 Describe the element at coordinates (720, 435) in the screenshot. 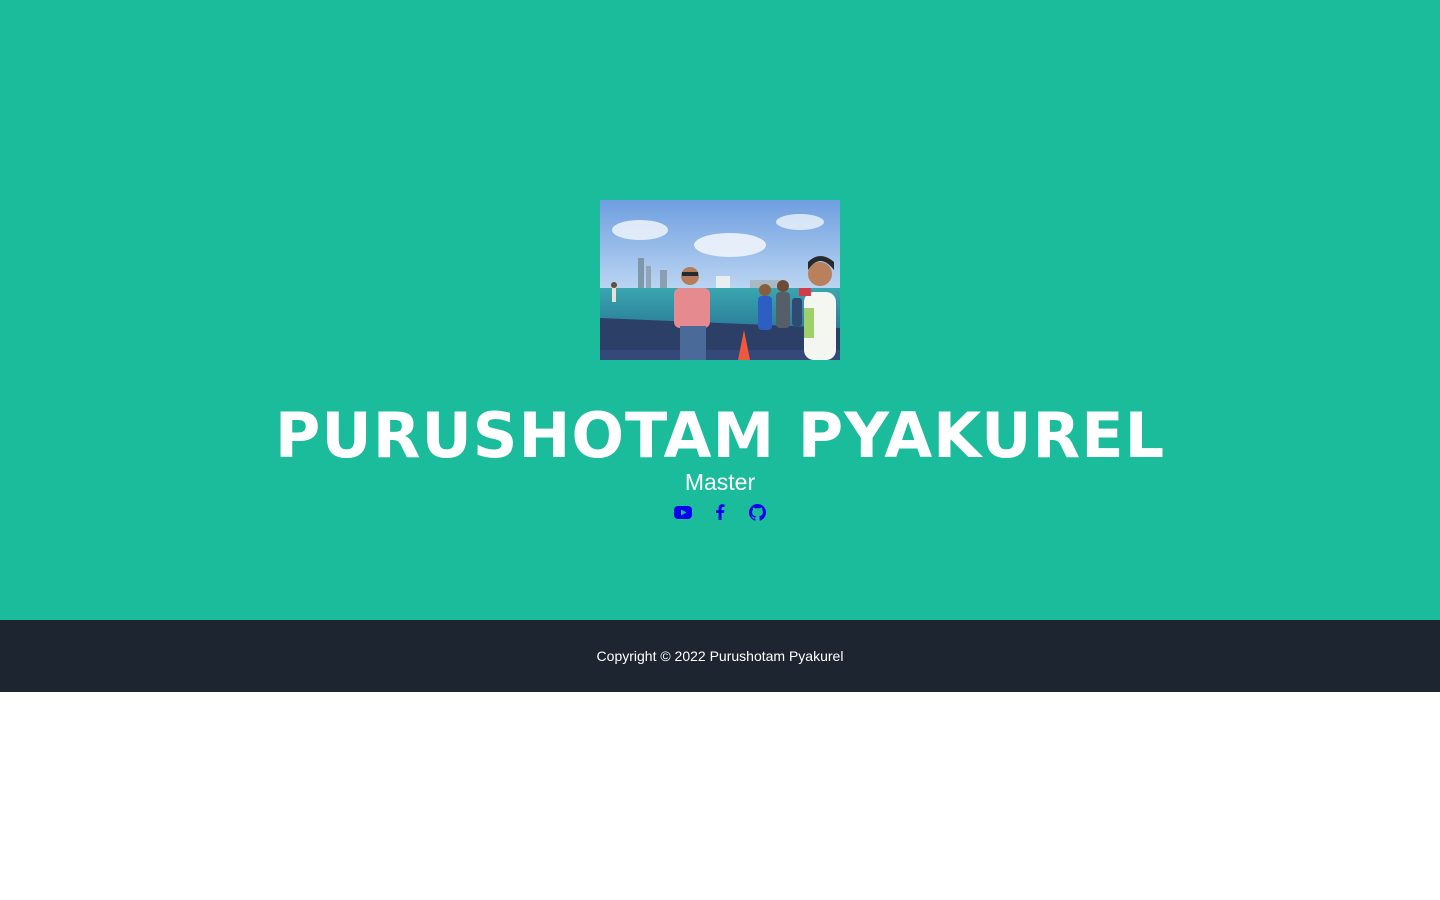

I see `page-title: PURUSHOTAM PYAKUREL` at that location.